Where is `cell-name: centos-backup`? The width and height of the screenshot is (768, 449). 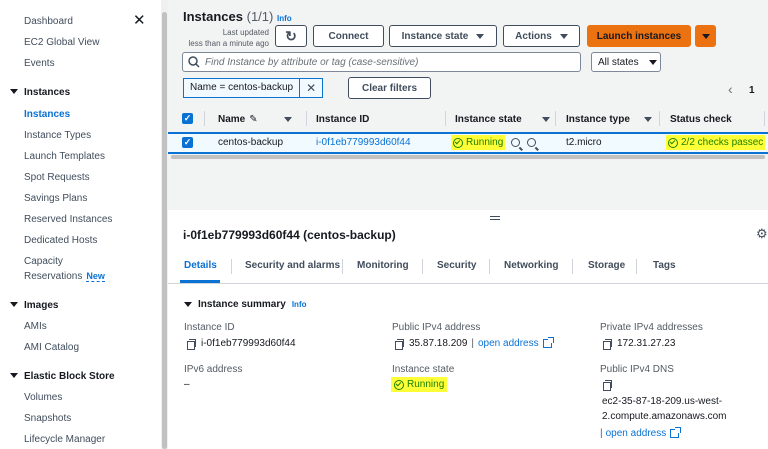 cell-name: centos-backup is located at coordinates (251, 142).